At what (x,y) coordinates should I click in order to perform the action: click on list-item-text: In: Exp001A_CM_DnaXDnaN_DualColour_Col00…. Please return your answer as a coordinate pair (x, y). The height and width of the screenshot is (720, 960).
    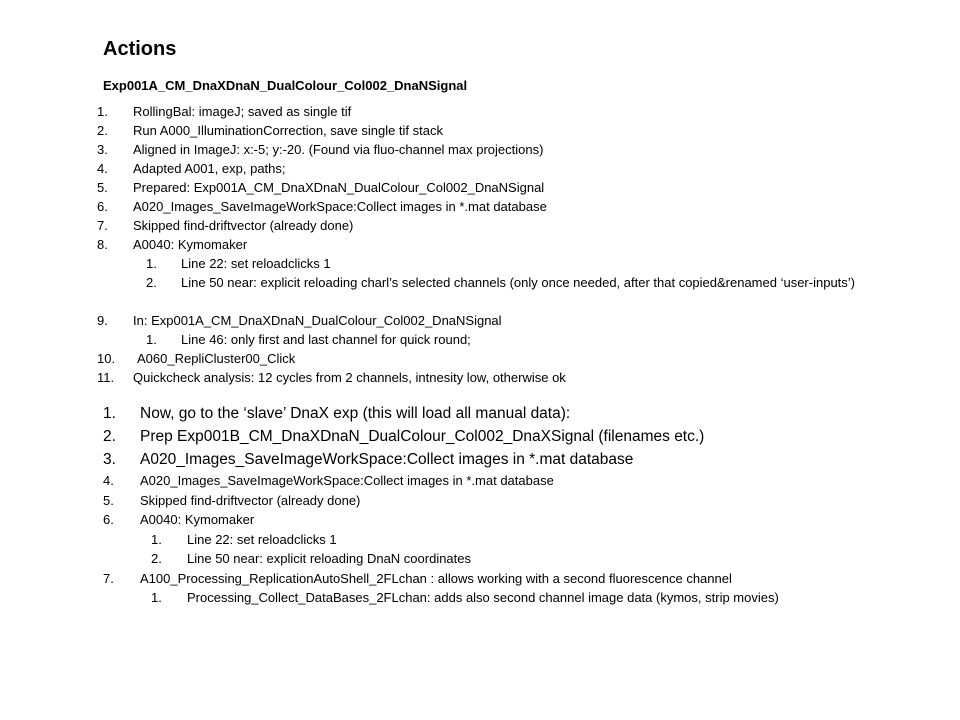
    Looking at the image, I should click on (317, 320).